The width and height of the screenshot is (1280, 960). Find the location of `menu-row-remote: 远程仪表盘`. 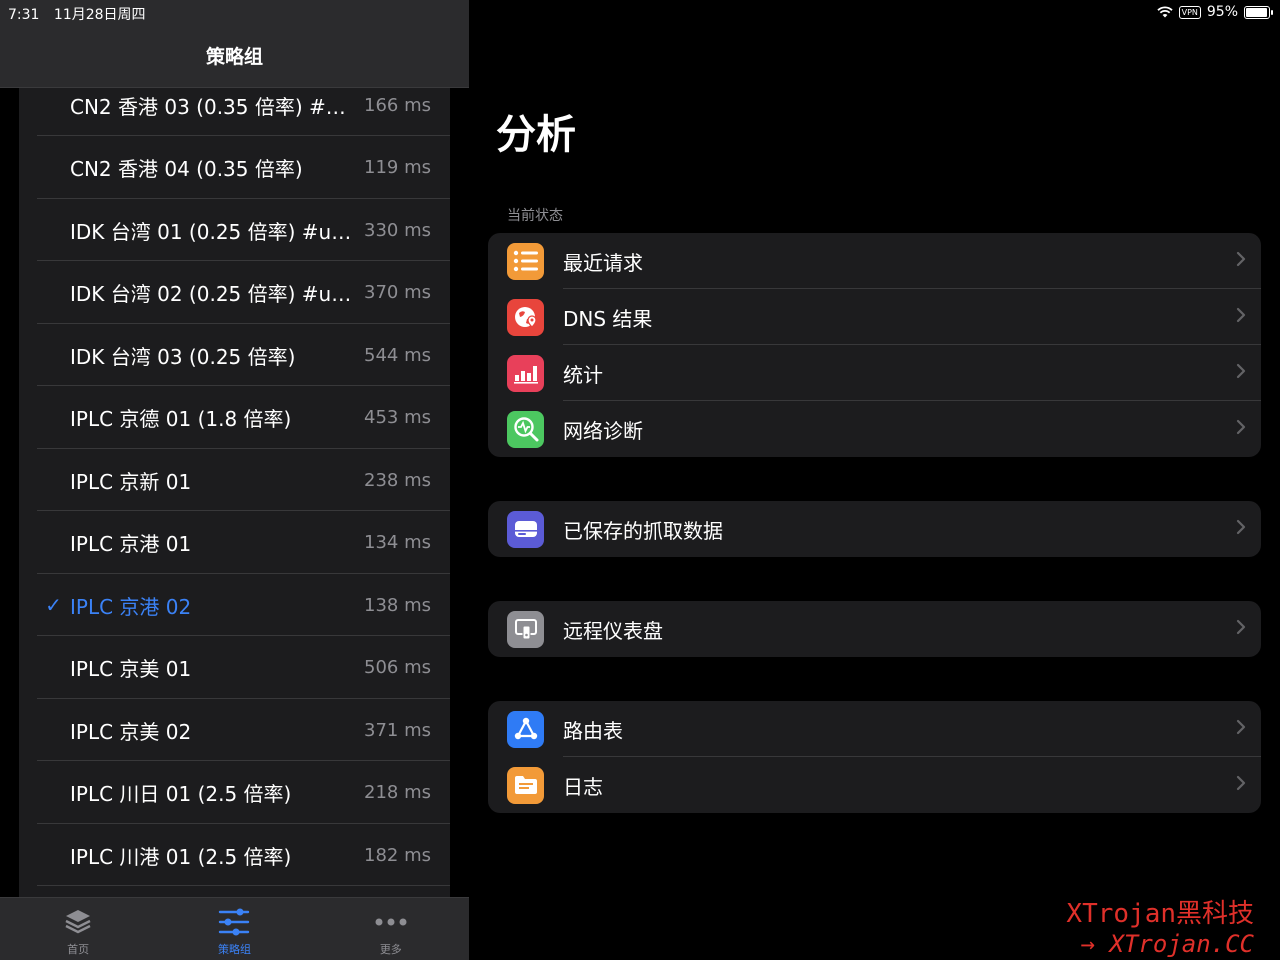

menu-row-remote: 远程仪表盘 is located at coordinates (874, 629).